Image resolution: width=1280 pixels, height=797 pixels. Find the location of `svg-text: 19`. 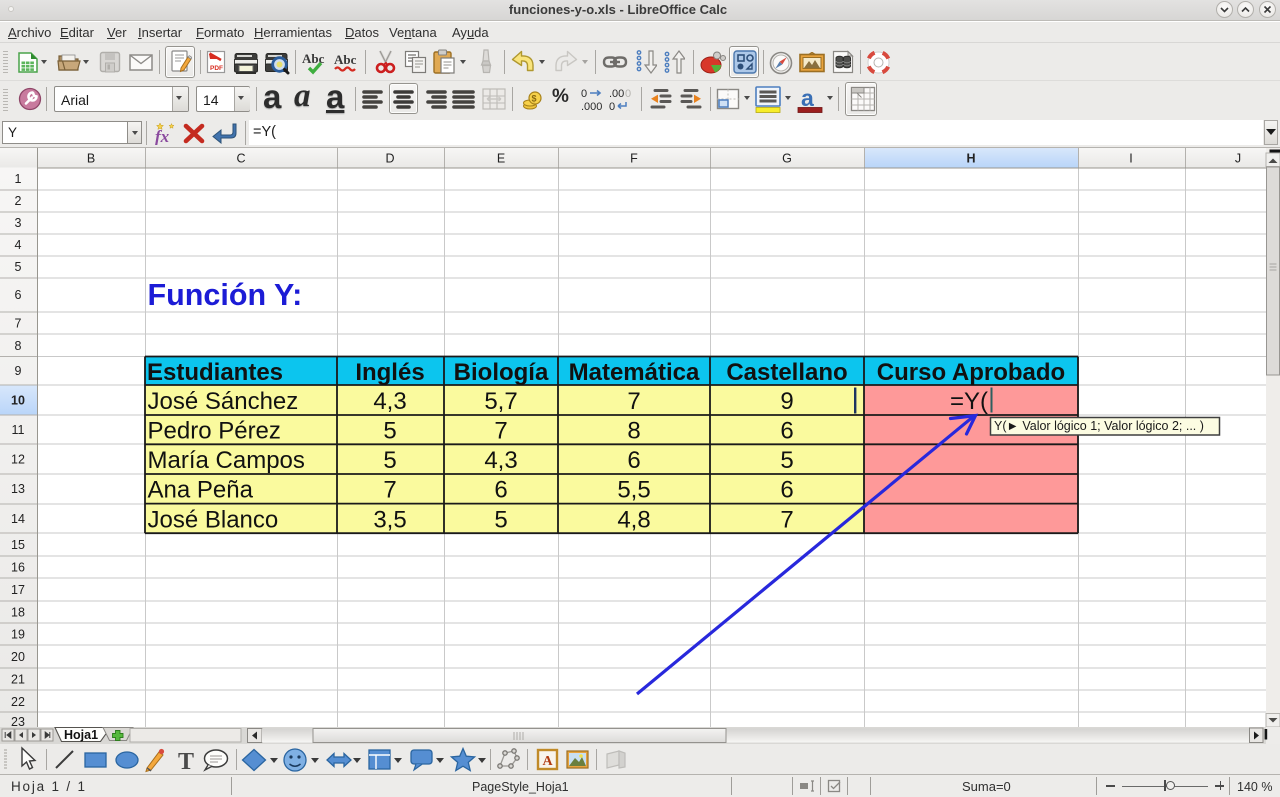

svg-text: 19 is located at coordinates (18, 635).